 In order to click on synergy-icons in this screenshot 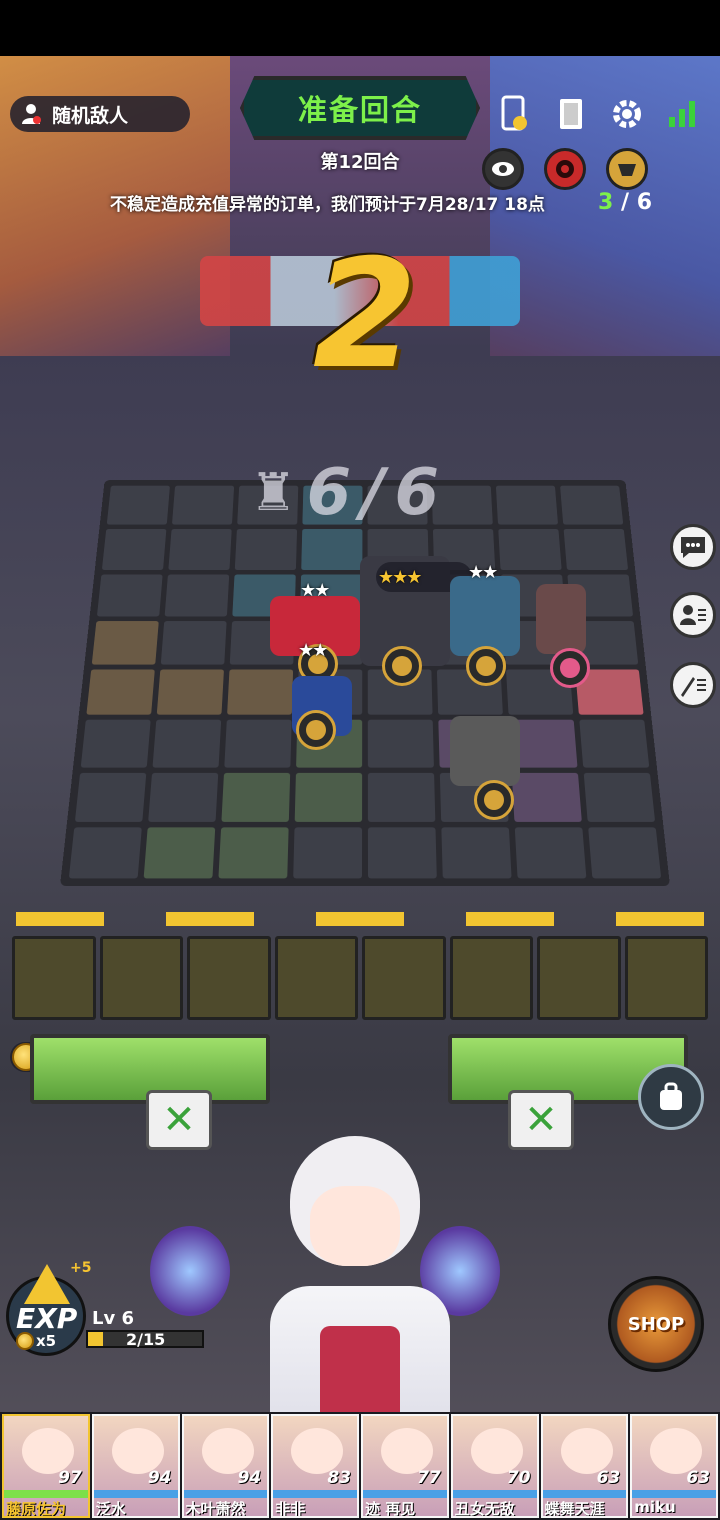, I will do `click(565, 169)`.